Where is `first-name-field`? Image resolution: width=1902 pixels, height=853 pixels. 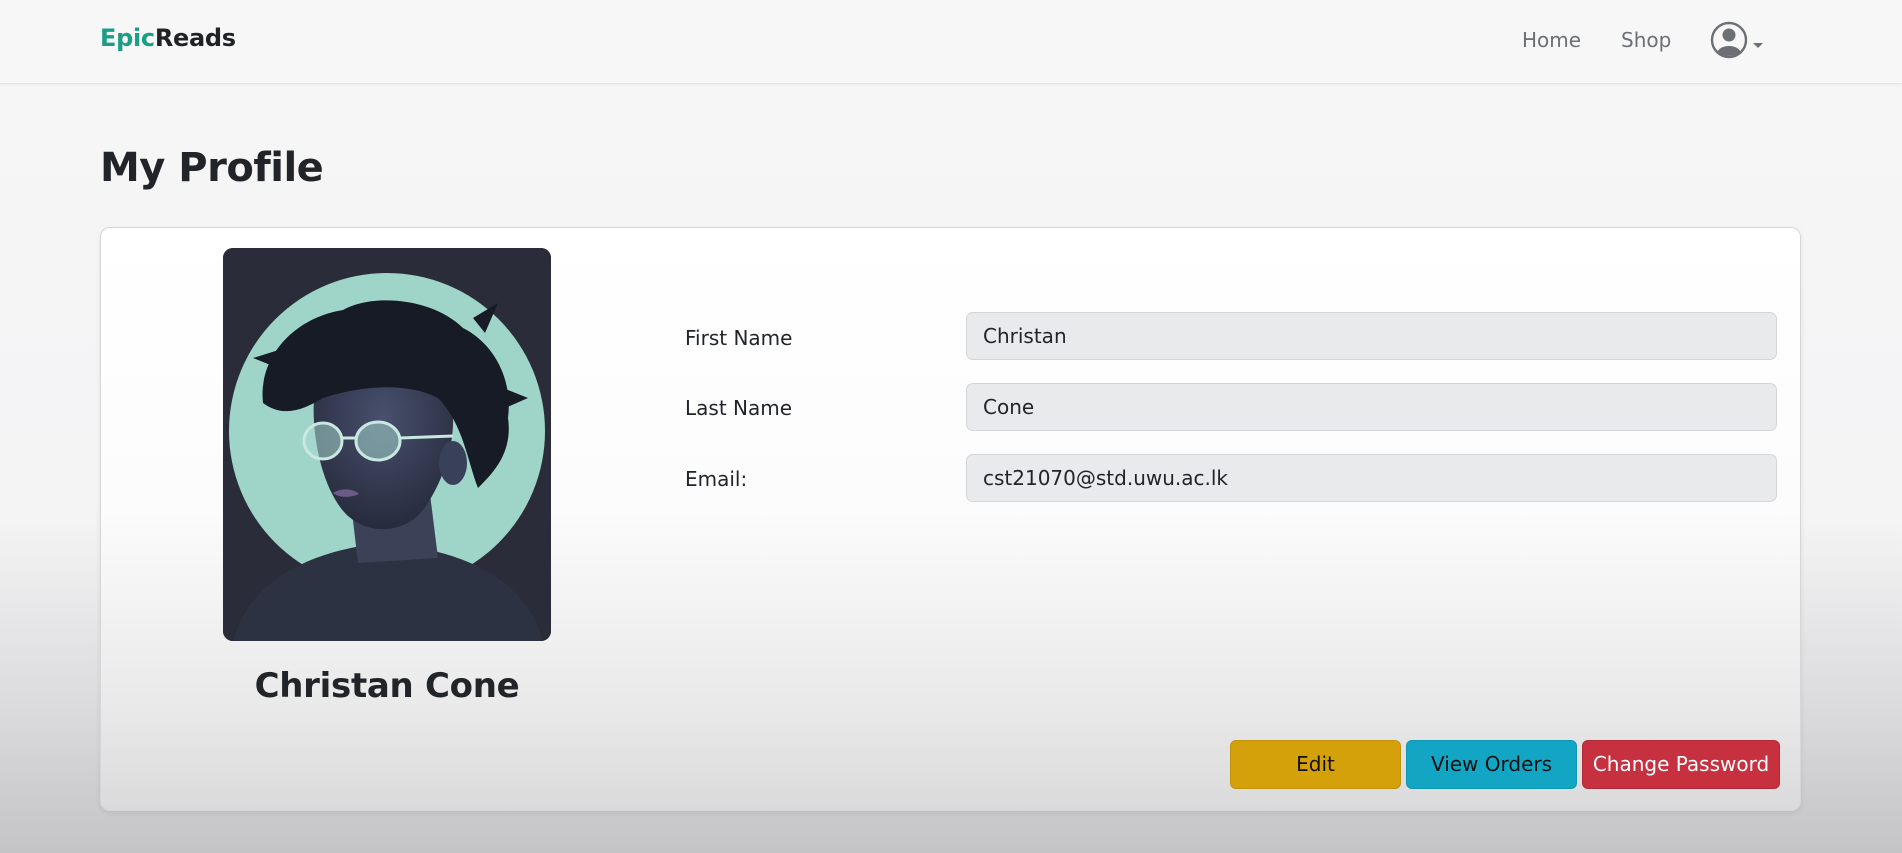 first-name-field is located at coordinates (1371, 336).